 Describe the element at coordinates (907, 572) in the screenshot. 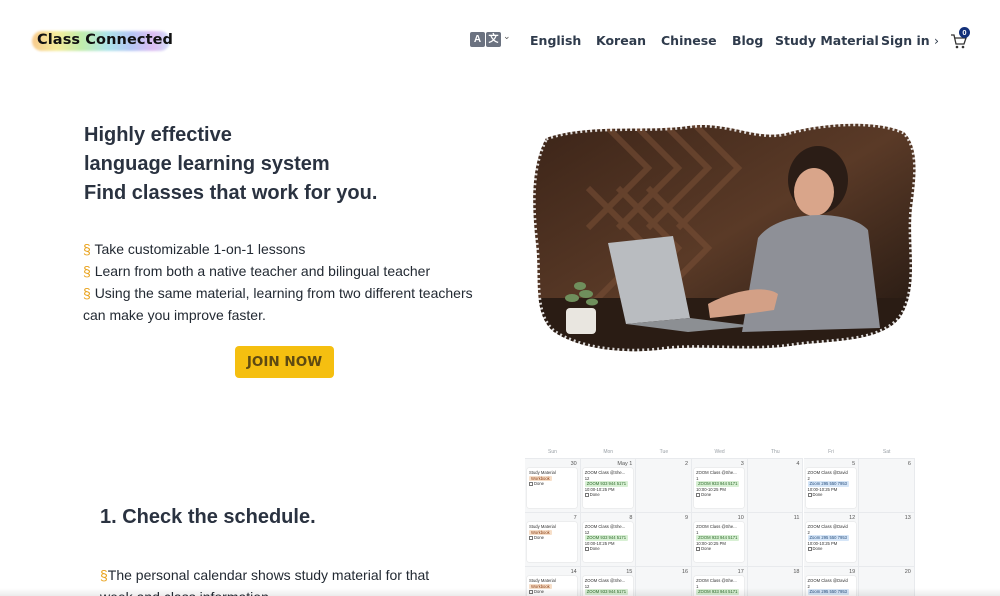

I see `calendar-day-number: 20` at that location.